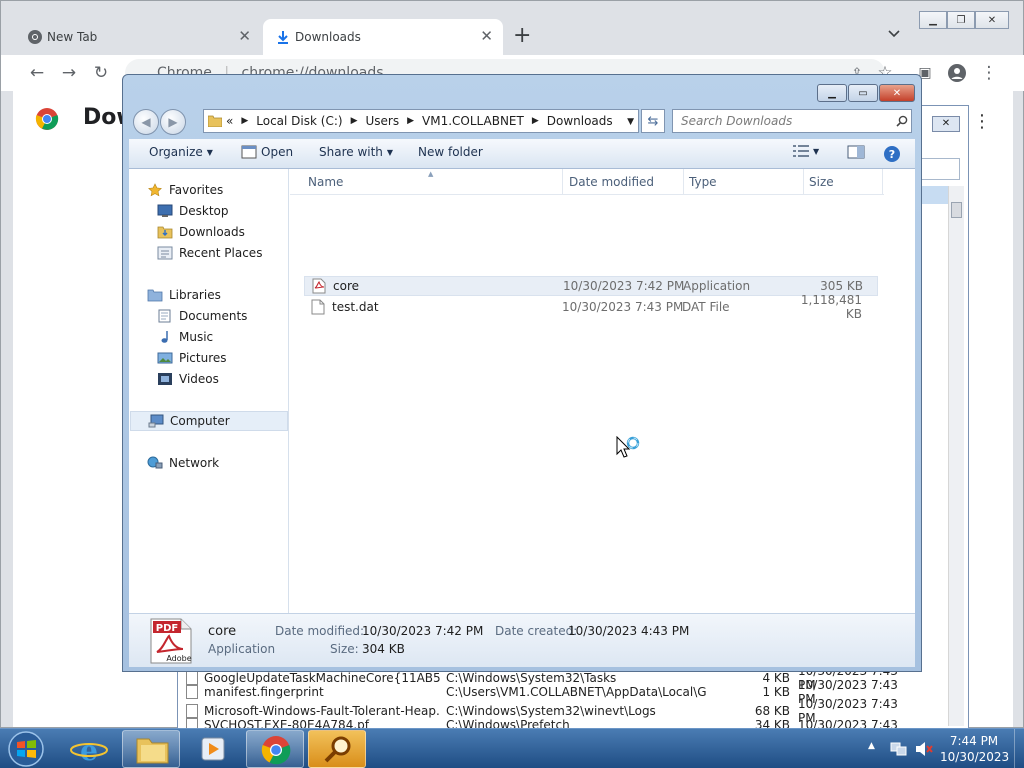  What do you see at coordinates (894, 34) in the screenshot?
I see `chevron-down-icon` at bounding box center [894, 34].